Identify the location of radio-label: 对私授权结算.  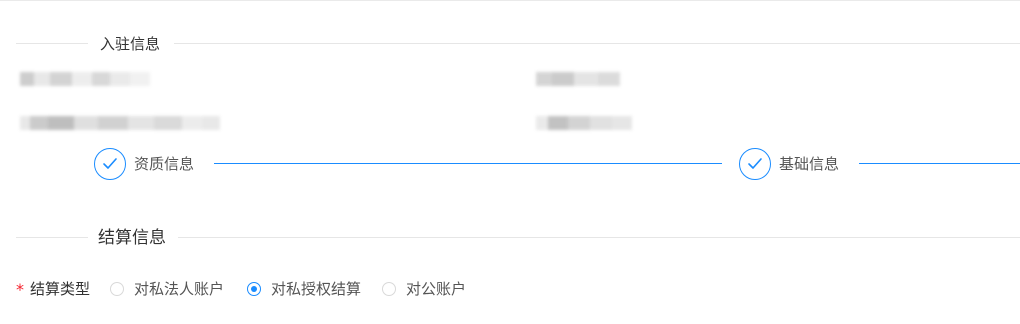
(316, 289).